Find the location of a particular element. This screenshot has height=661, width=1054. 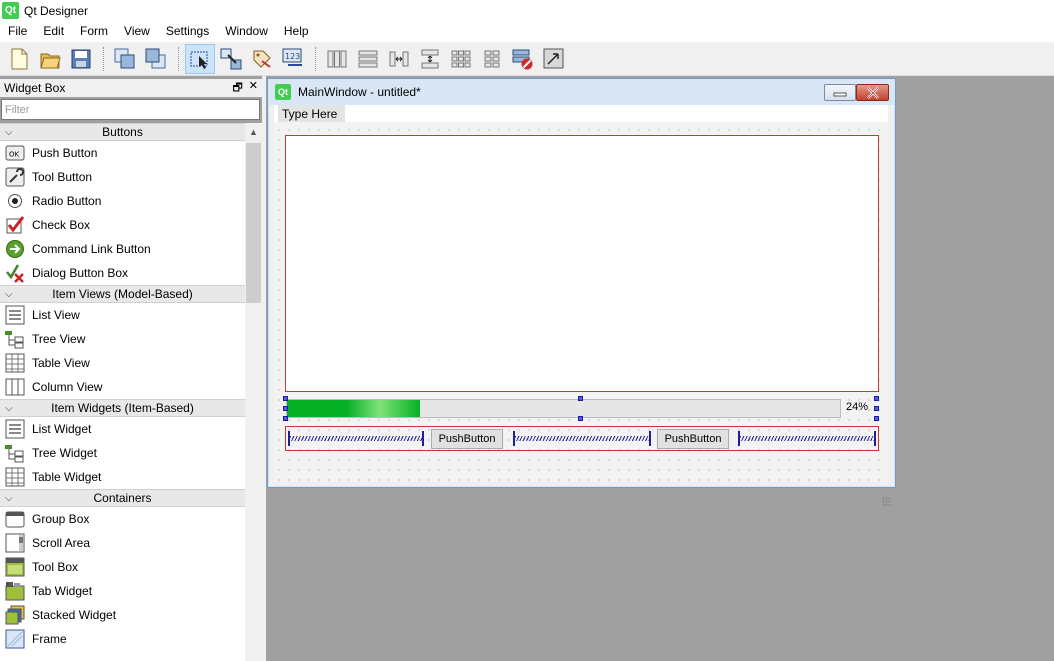

widget-item-tool-button: Tool Button is located at coordinates (122, 177).